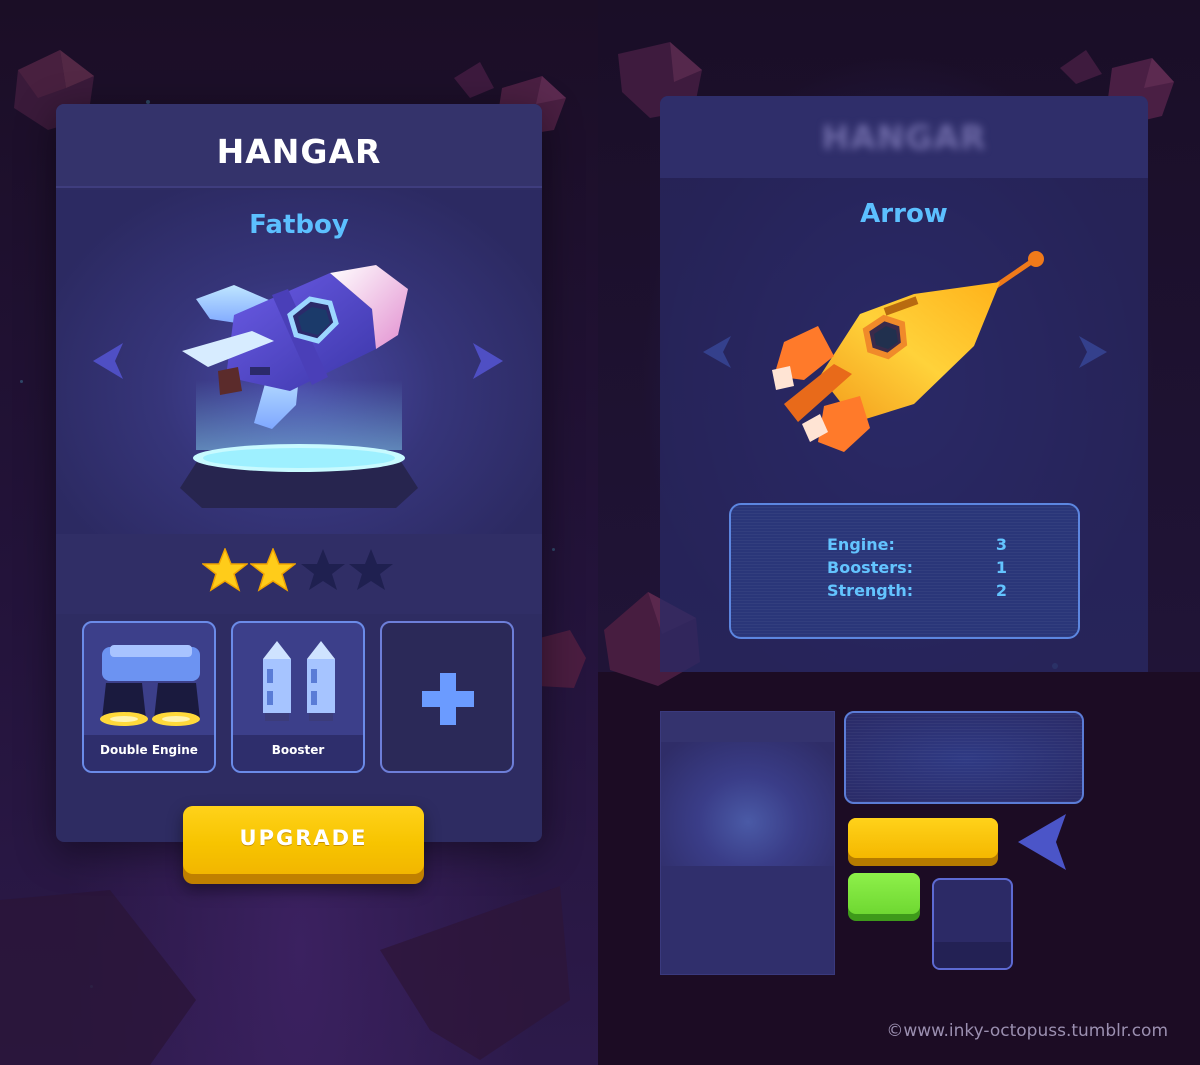  What do you see at coordinates (1001, 567) in the screenshot?
I see `stat-value: 1` at bounding box center [1001, 567].